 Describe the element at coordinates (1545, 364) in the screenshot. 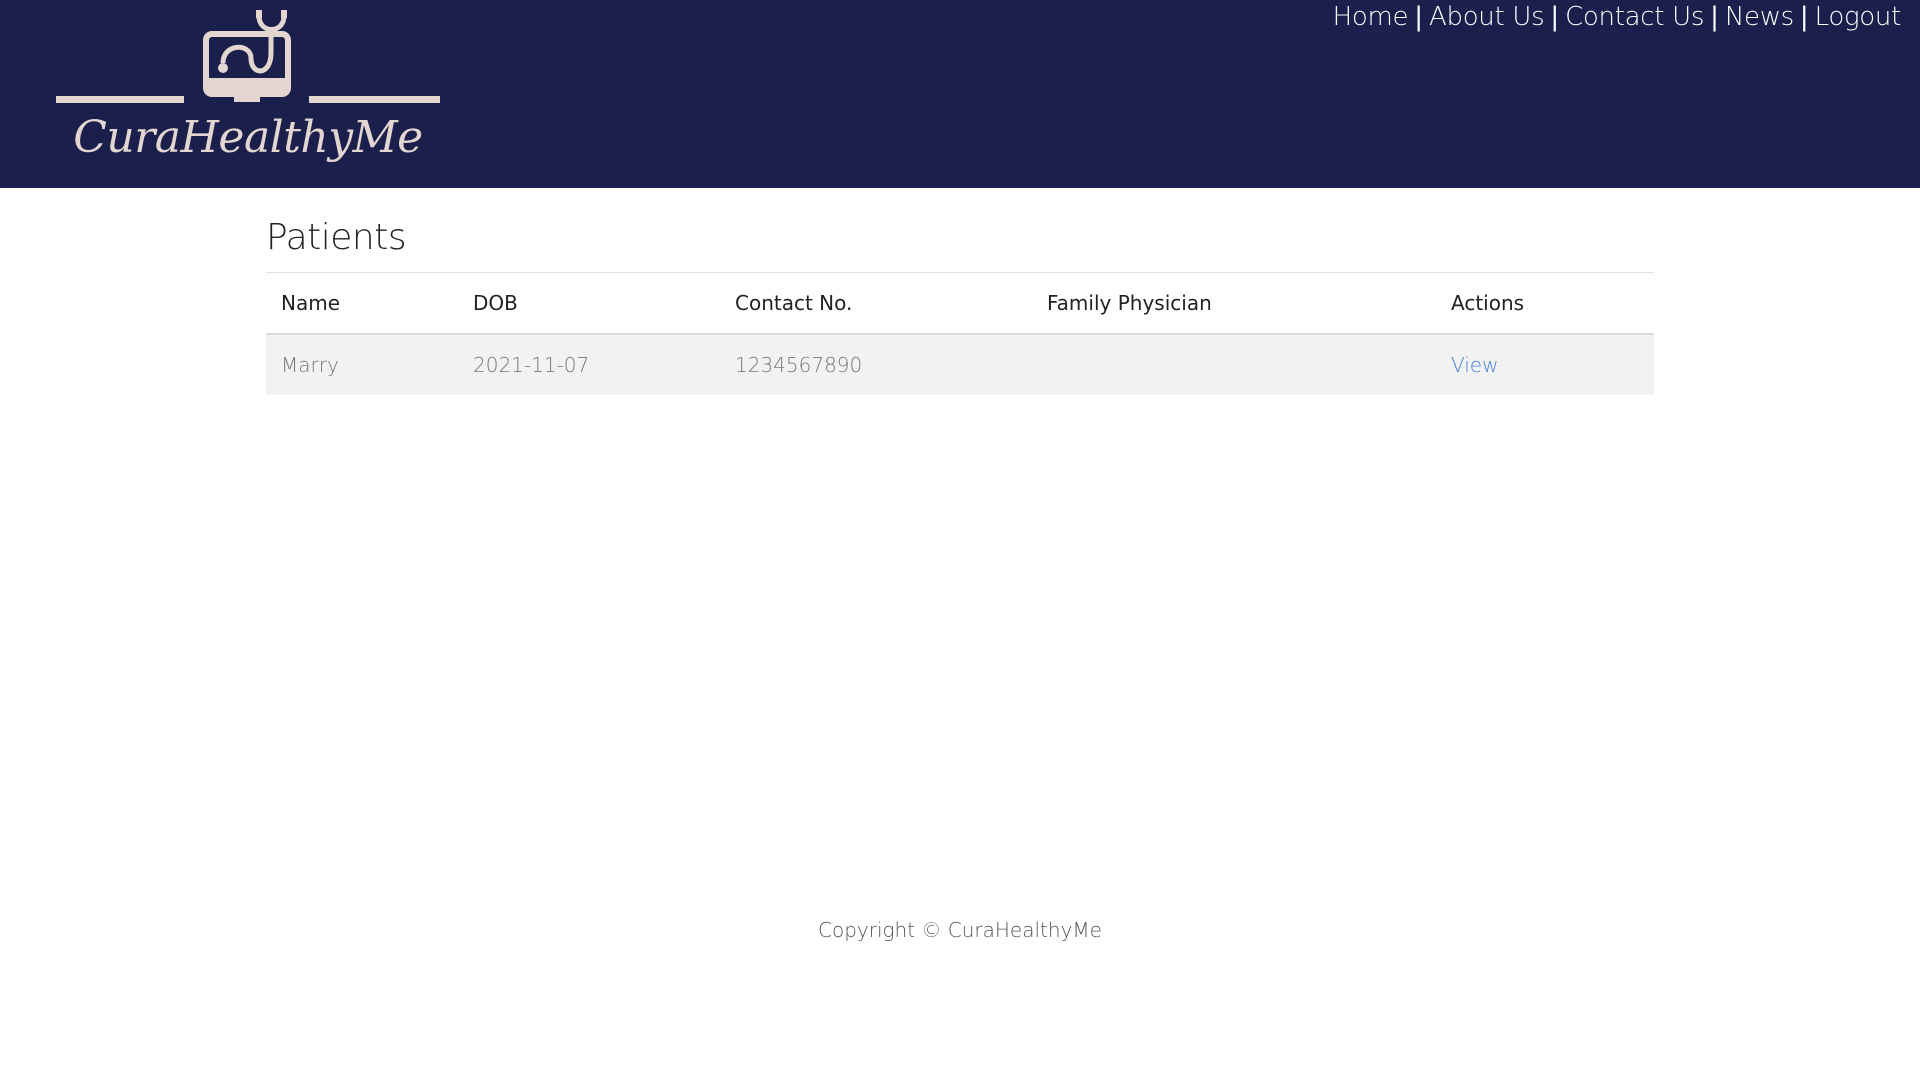

I see `cell-actions: View` at that location.